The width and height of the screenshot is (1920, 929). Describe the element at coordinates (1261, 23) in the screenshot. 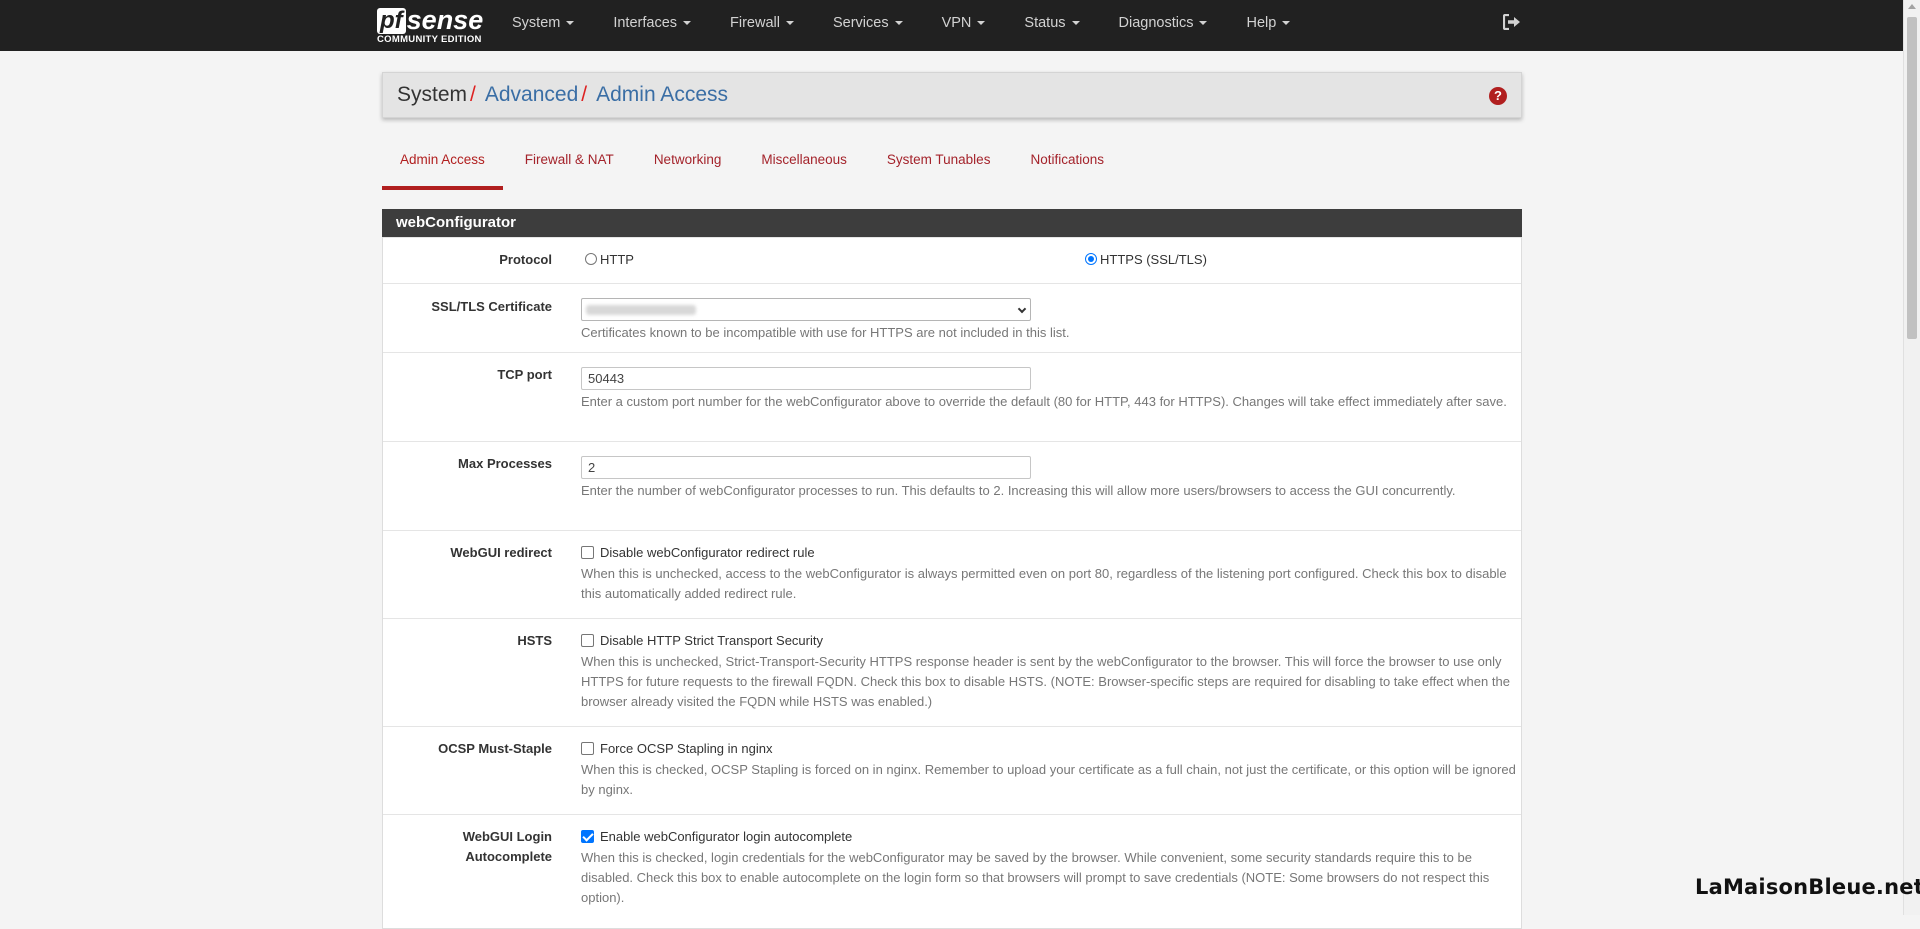

I see `nav-label: Help` at that location.